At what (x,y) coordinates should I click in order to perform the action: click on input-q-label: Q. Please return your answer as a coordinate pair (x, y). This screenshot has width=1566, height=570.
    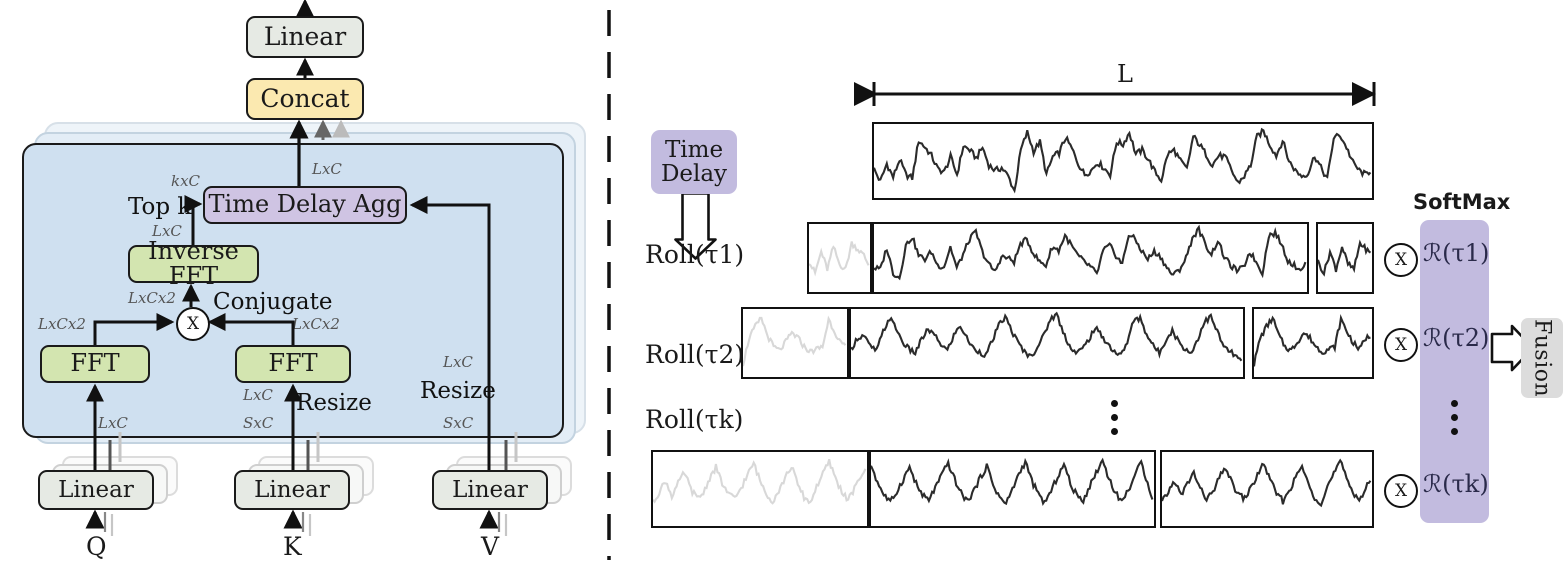
    Looking at the image, I should click on (96, 546).